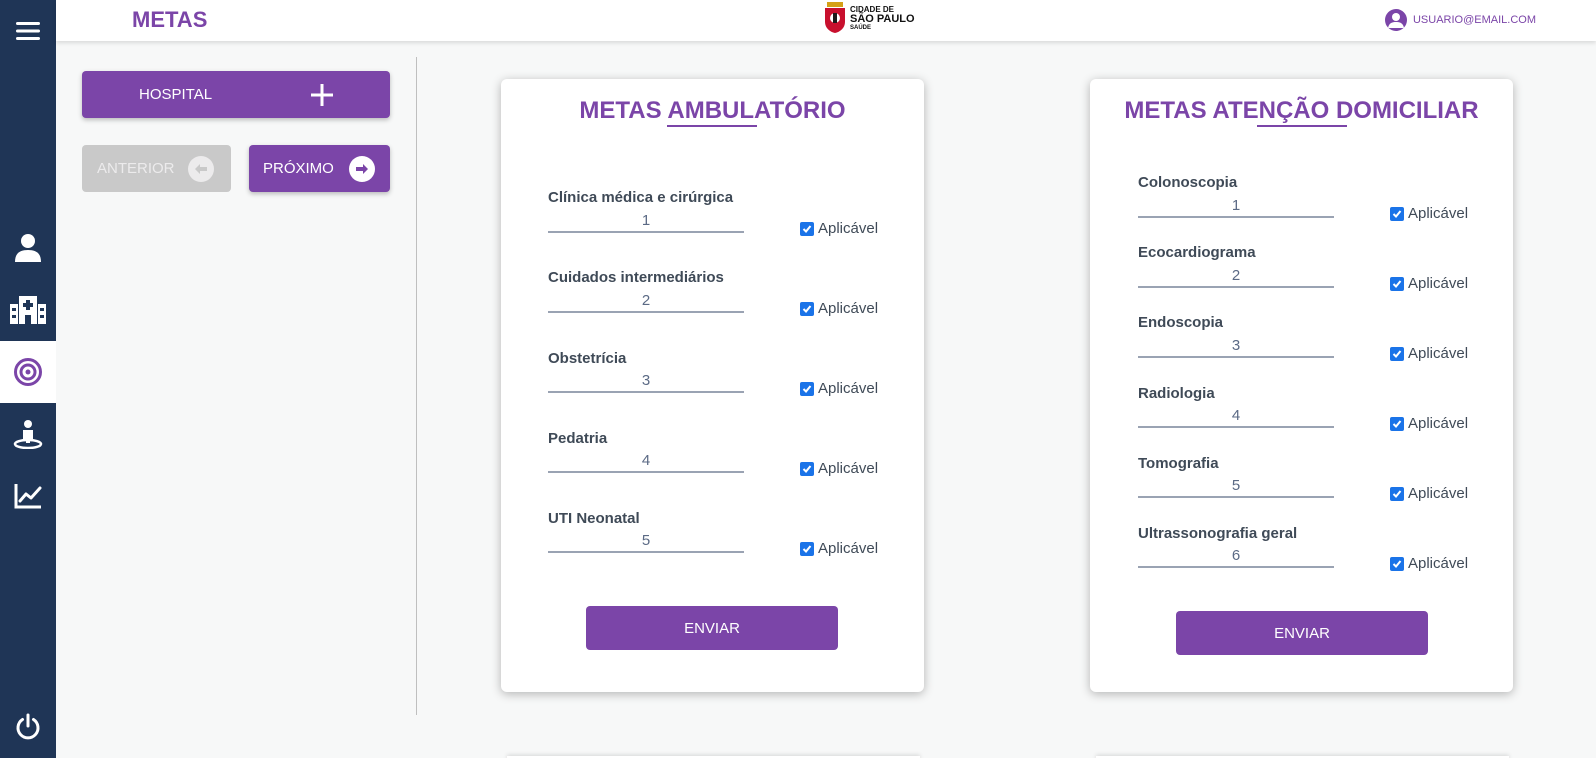 The width and height of the screenshot is (1596, 758). I want to click on logo-line2: SÃO PAULO, so click(882, 18).